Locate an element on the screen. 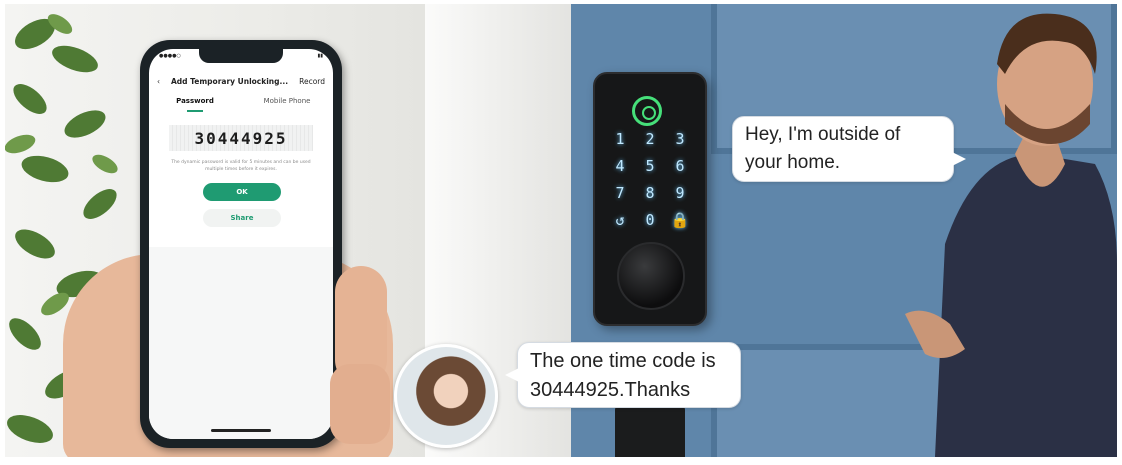 This screenshot has width=1122, height=465. back-icon: ‹ is located at coordinates (158, 81).